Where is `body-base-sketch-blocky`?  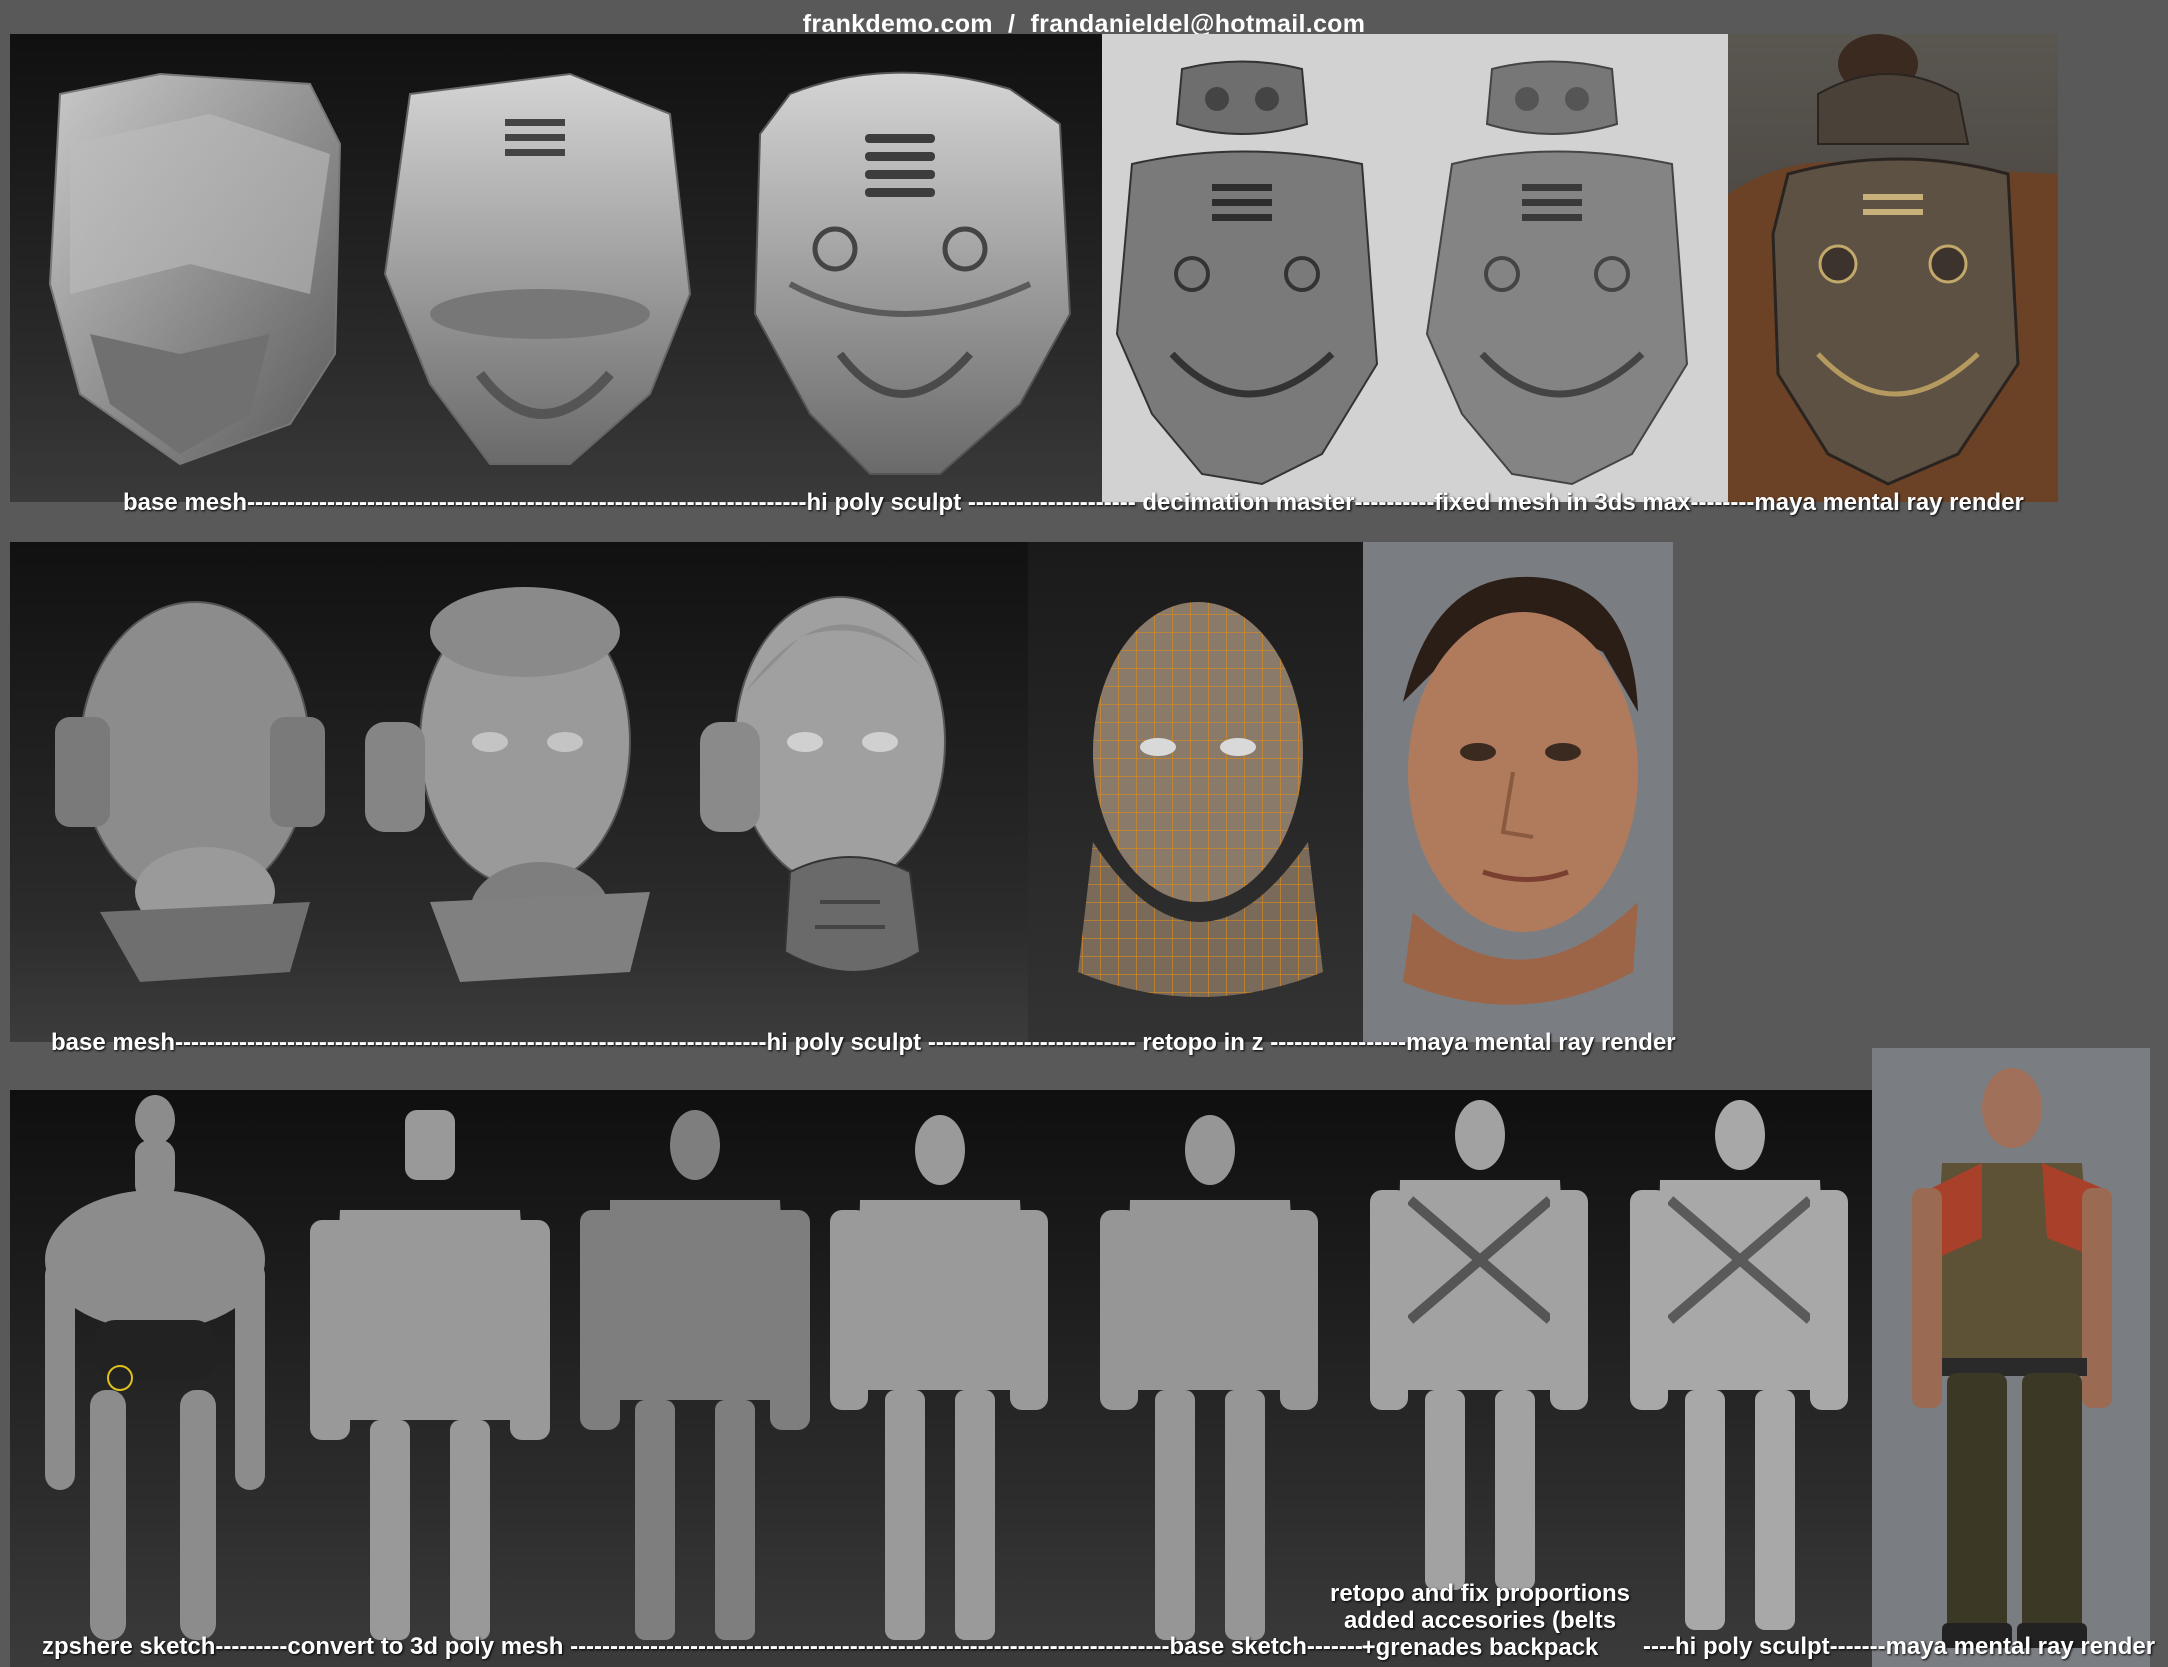
body-base-sketch-blocky is located at coordinates (695, 1375).